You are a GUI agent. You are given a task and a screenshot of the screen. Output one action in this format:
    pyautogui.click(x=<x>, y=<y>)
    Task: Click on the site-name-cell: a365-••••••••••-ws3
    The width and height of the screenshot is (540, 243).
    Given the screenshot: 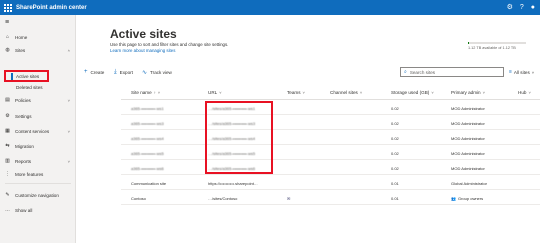 What is the action you would take?
    pyautogui.click(x=147, y=123)
    